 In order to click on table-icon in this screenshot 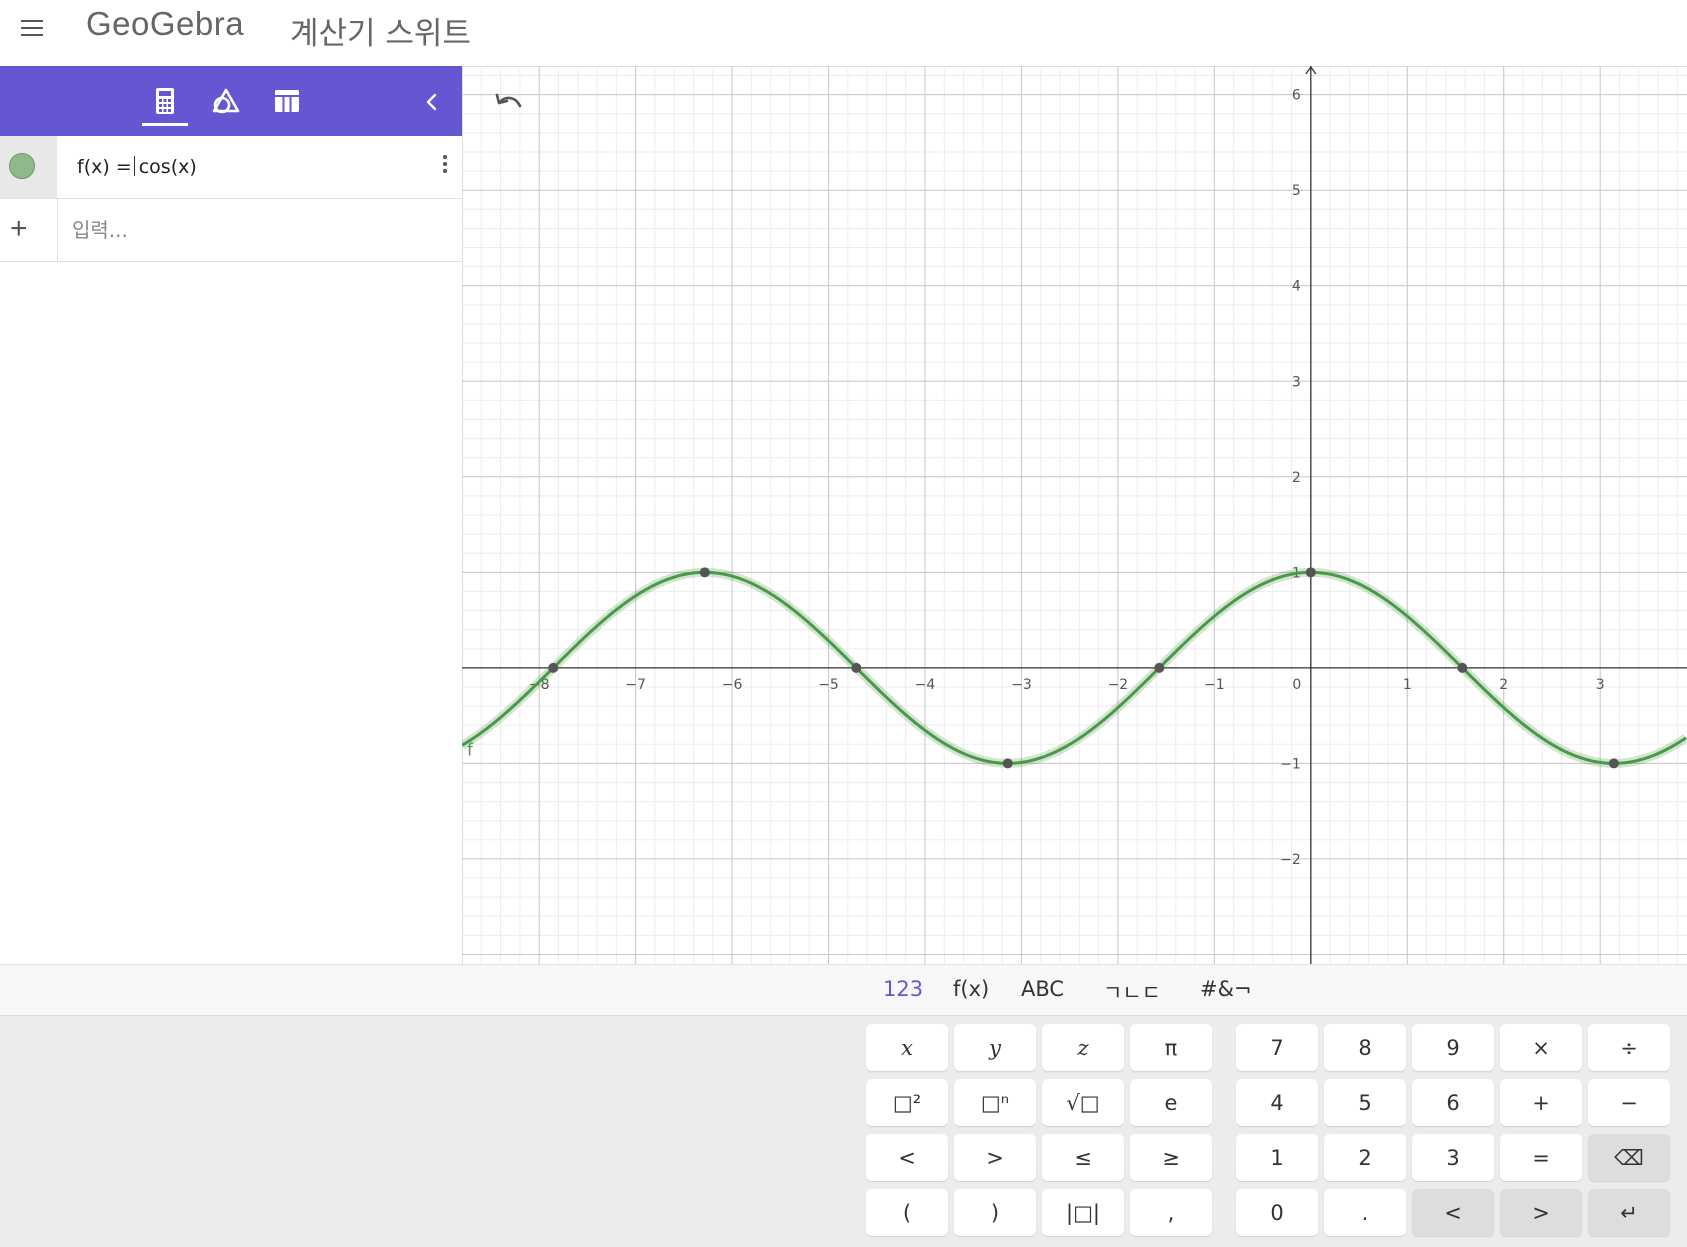, I will do `click(287, 101)`.